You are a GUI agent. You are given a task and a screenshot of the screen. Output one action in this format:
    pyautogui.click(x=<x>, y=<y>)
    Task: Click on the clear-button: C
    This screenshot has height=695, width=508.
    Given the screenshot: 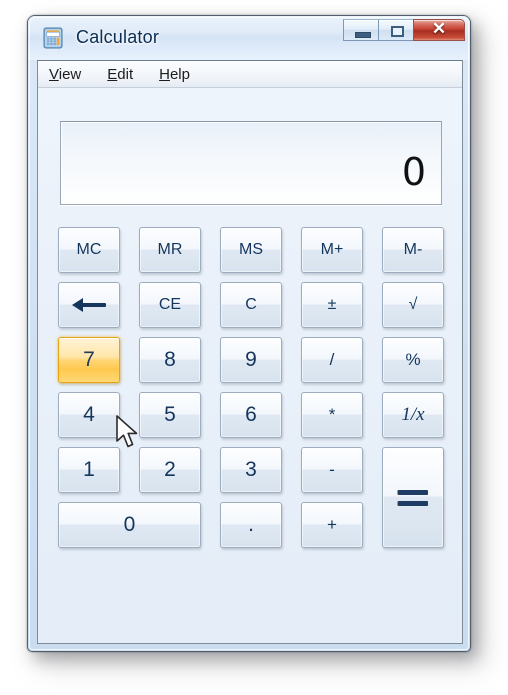 What is the action you would take?
    pyautogui.click(x=251, y=305)
    